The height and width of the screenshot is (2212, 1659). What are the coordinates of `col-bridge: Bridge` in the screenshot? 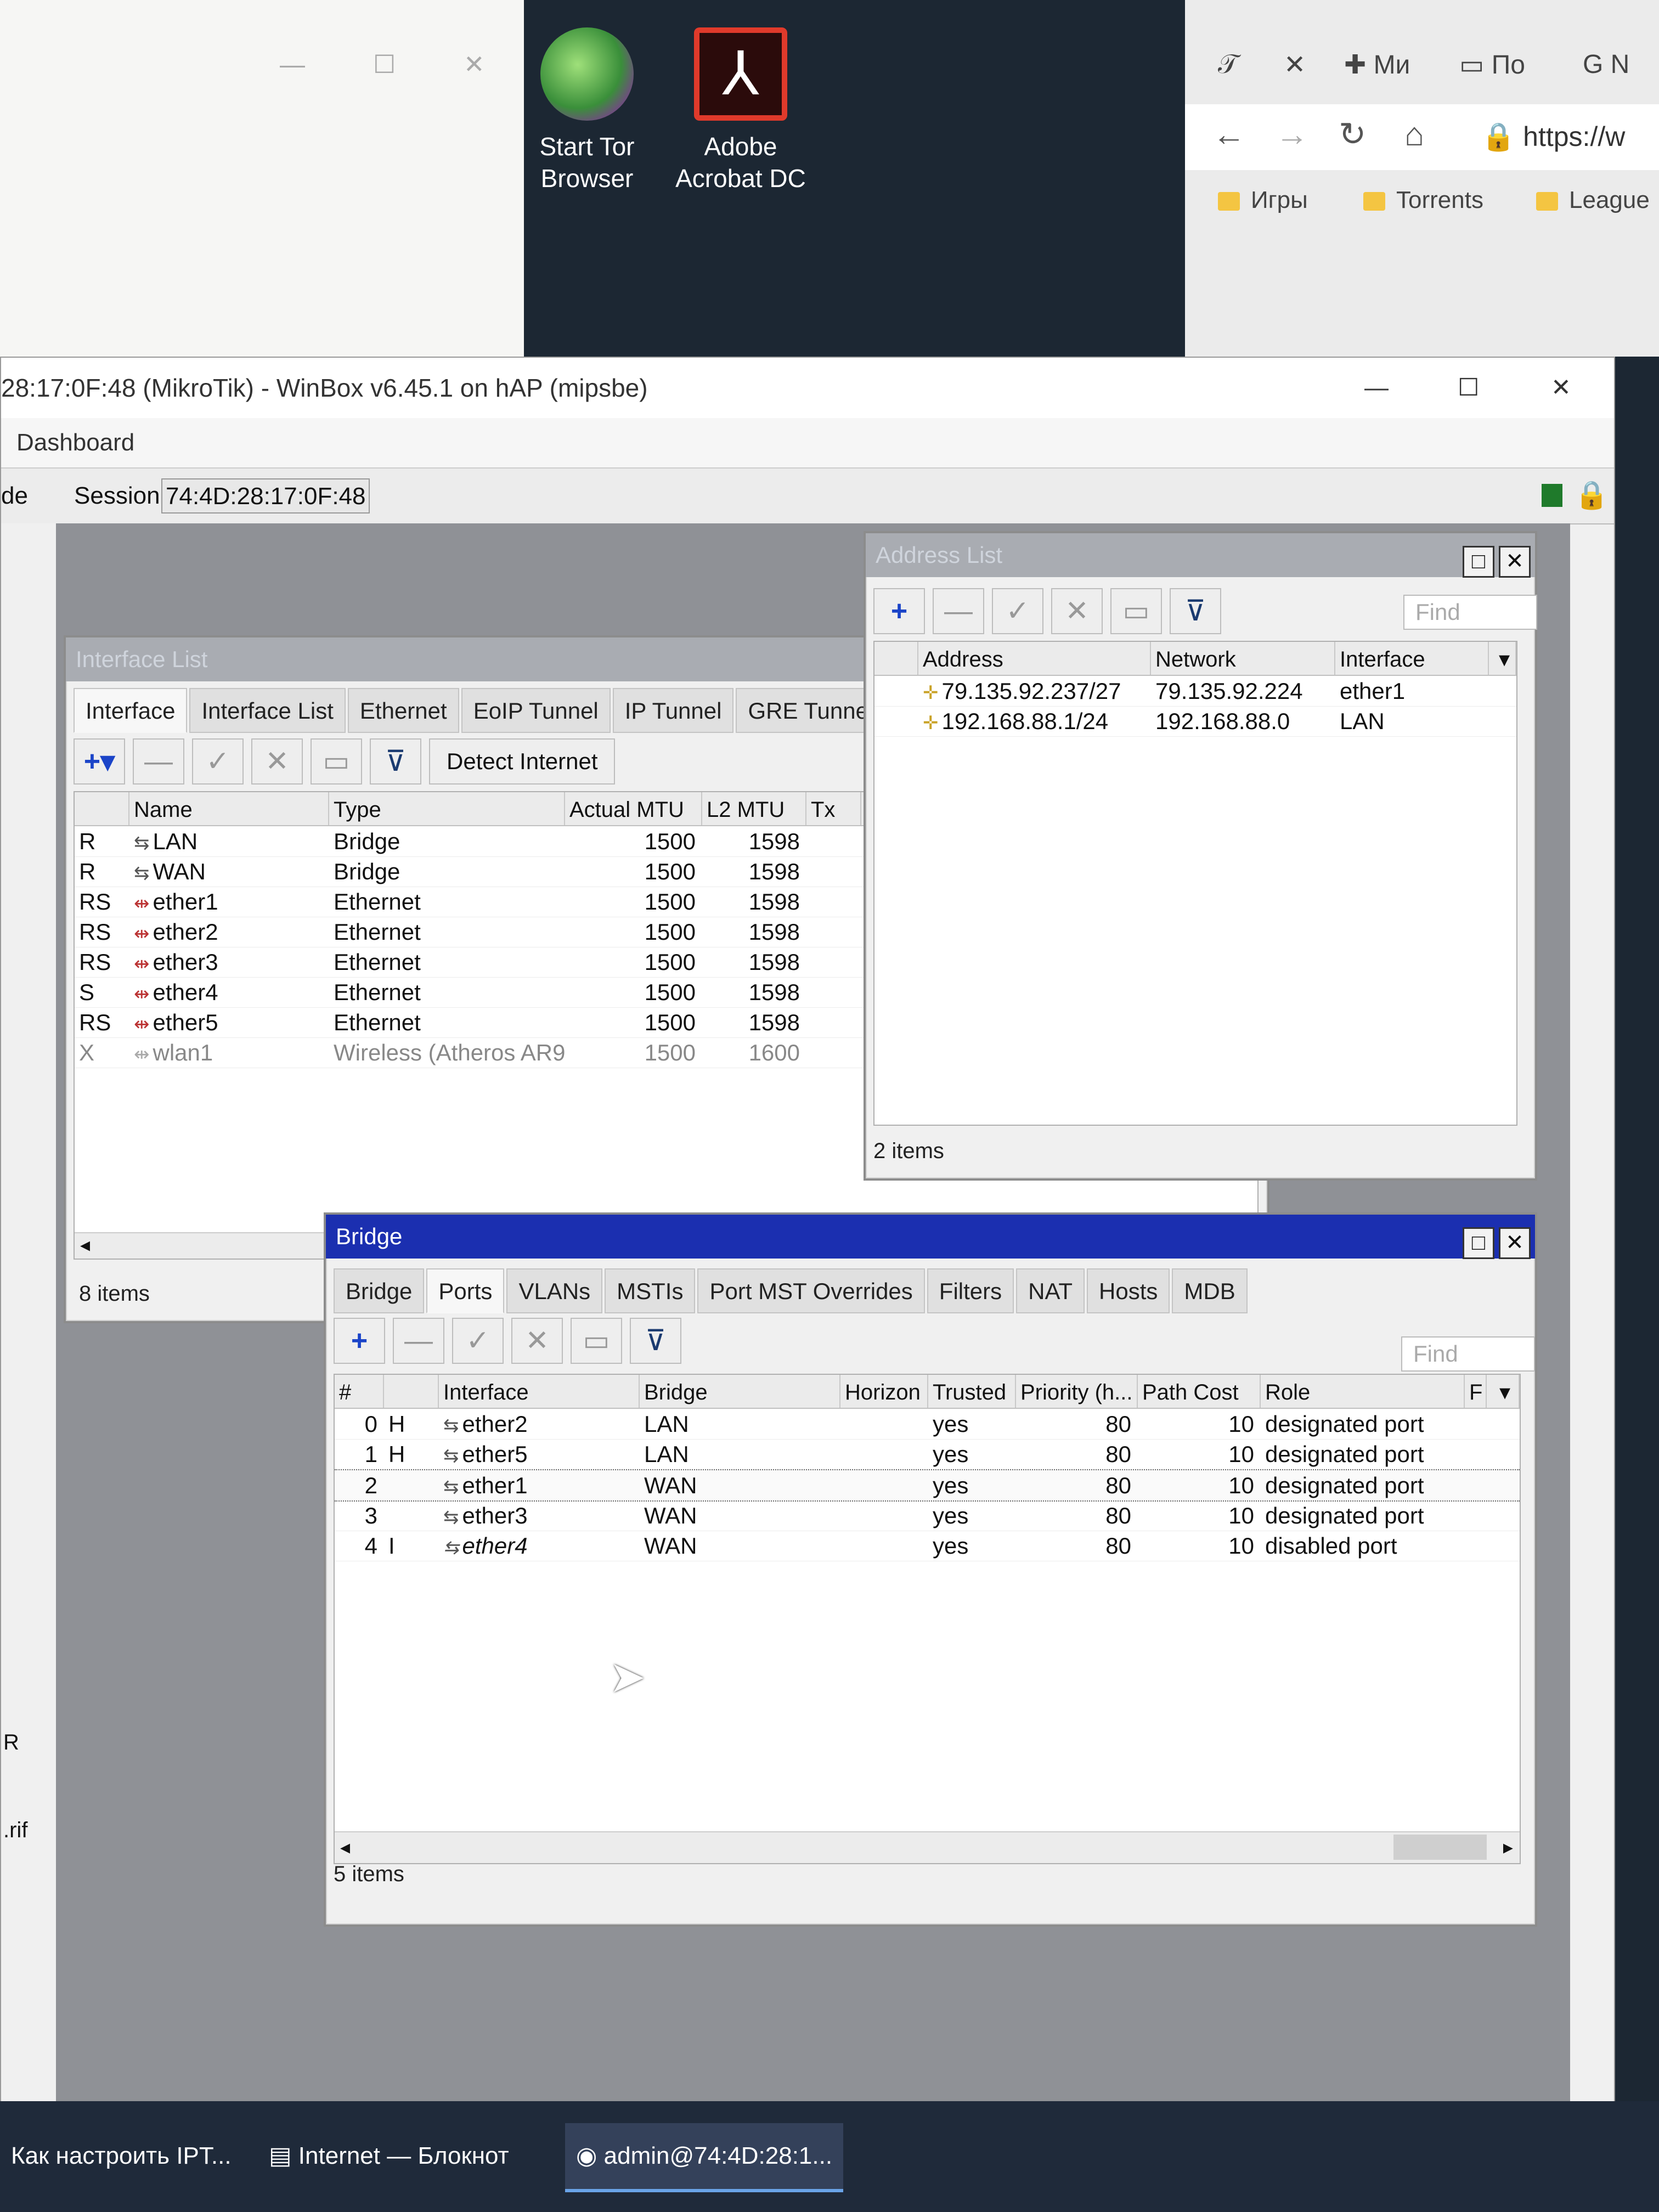 It's located at (740, 1391).